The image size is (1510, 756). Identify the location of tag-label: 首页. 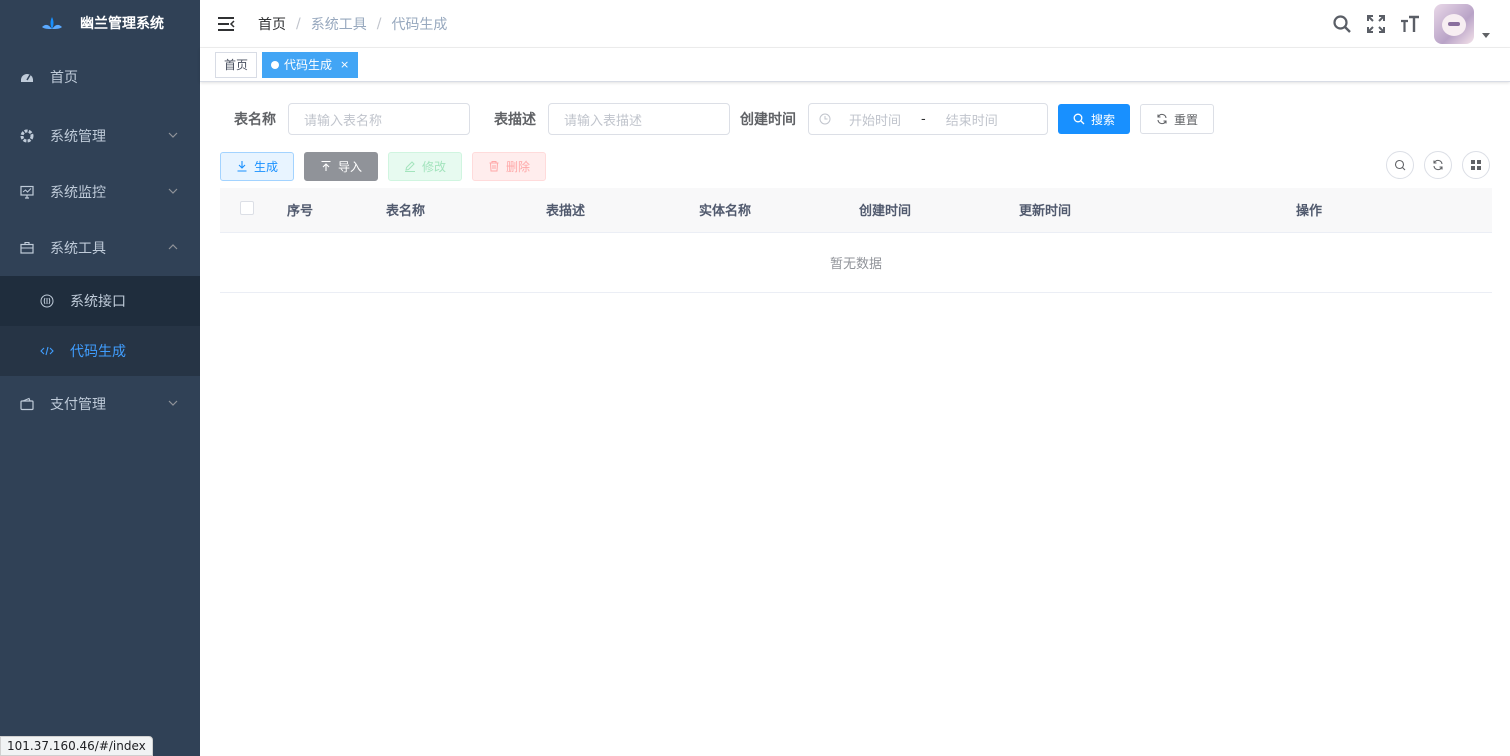
(236, 64).